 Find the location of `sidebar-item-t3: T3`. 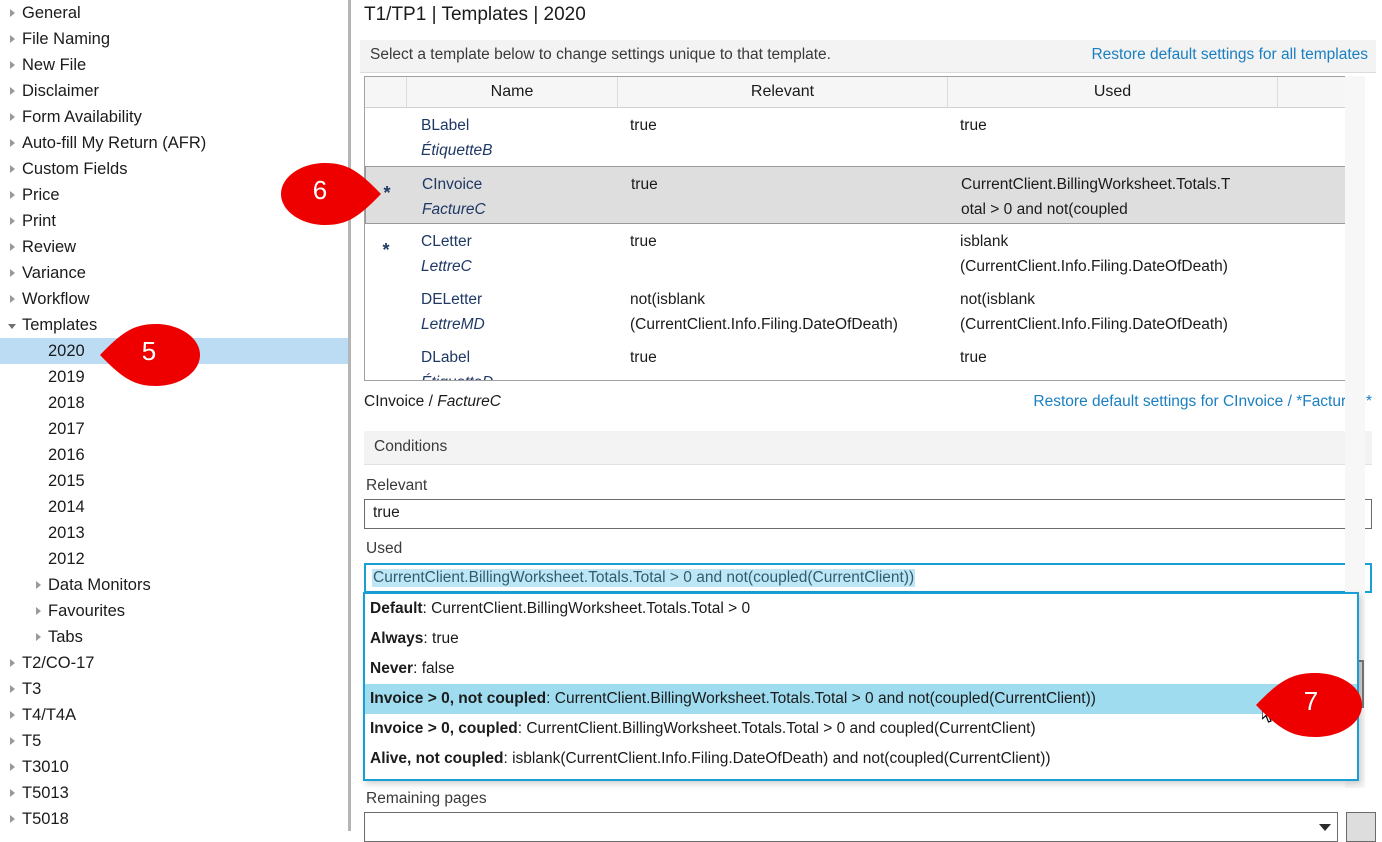

sidebar-item-t3: T3 is located at coordinates (174, 689).